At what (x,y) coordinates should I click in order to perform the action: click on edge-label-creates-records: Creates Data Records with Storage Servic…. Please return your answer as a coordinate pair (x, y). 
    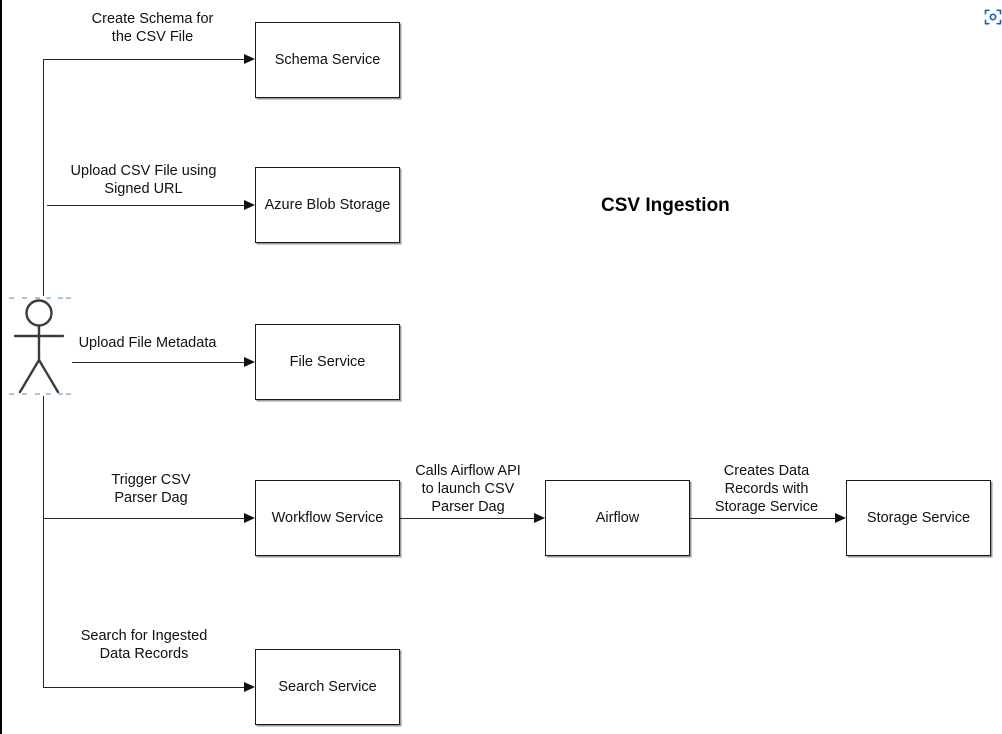
    Looking at the image, I should click on (766, 489).